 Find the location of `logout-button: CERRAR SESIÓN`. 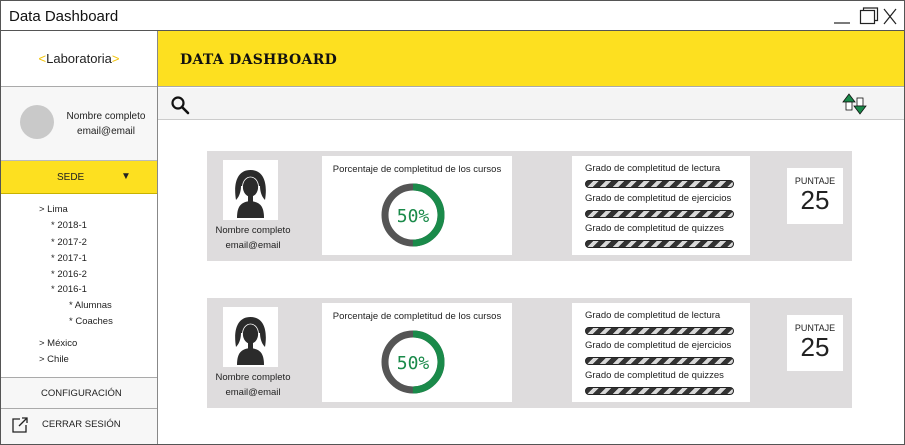

logout-button: CERRAR SESIÓN is located at coordinates (79, 426).